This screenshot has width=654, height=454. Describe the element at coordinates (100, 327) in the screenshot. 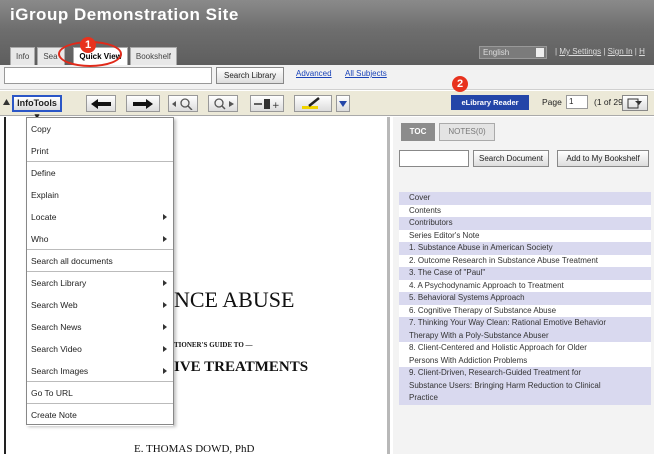

I see `menu-item-search-news: Search News` at that location.